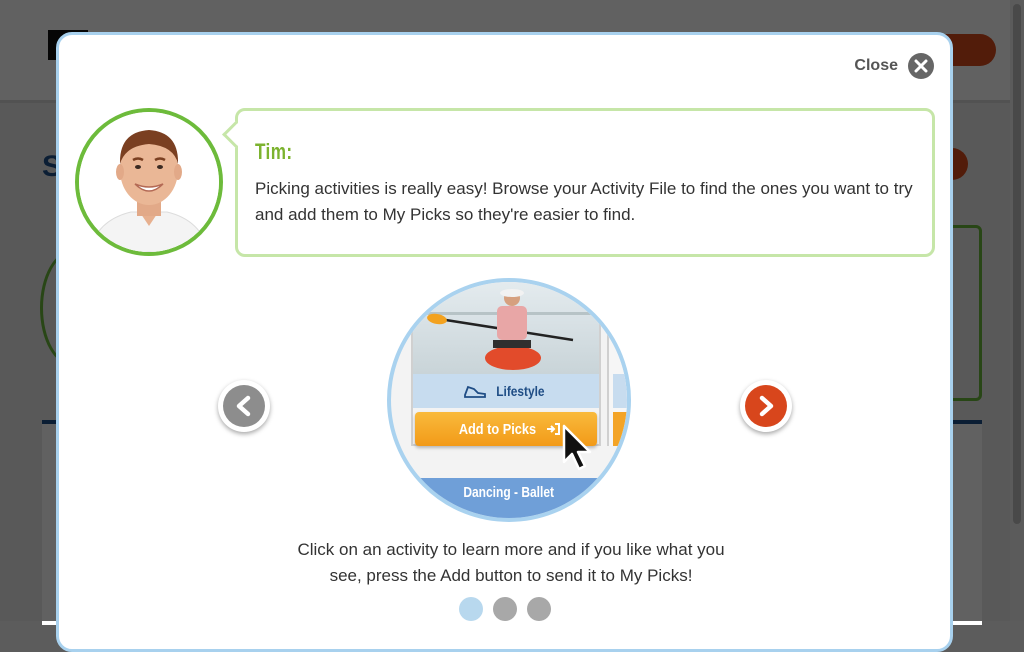 This screenshot has width=1024, height=652. What do you see at coordinates (520, 391) in the screenshot?
I see `category-label: Lifestyle` at bounding box center [520, 391].